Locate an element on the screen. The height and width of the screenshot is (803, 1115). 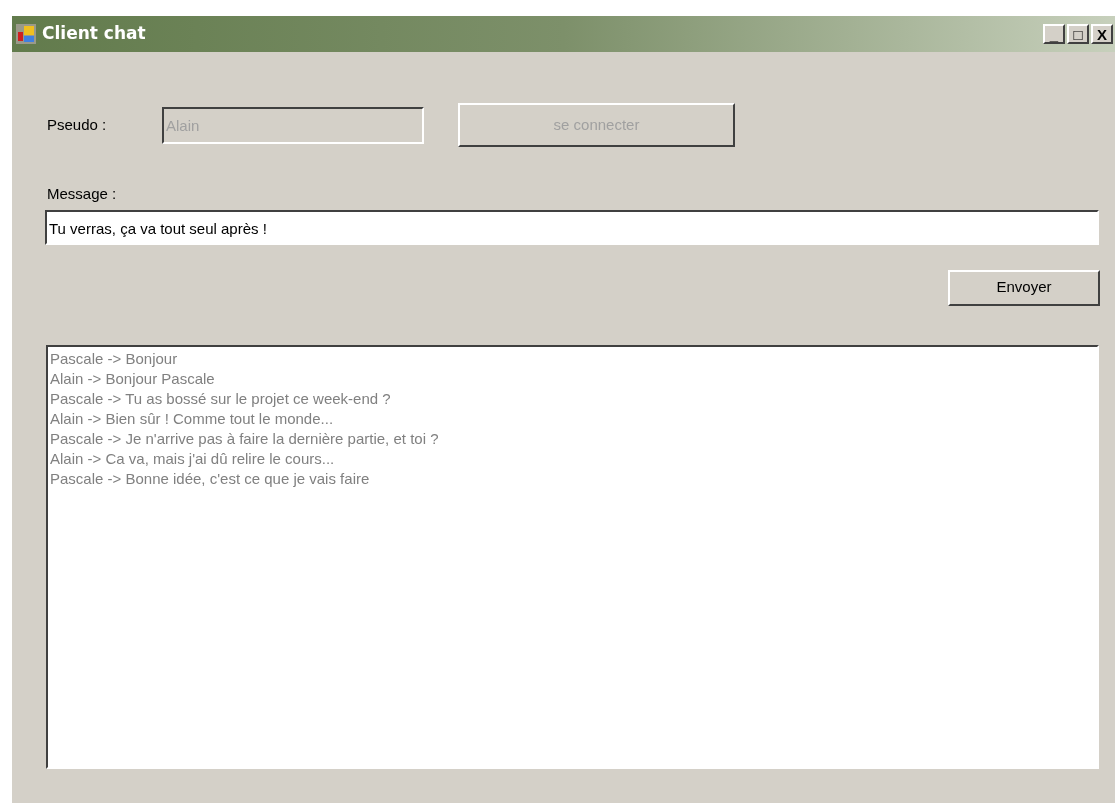
chat-message: Alain -> Bonjour Pascale is located at coordinates (133, 378).